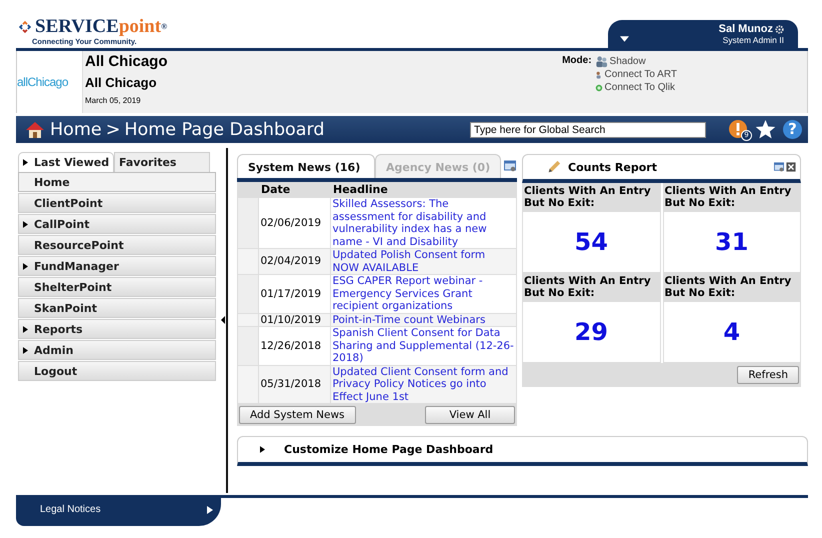  Describe the element at coordinates (423, 190) in the screenshot. I see `column-header: Headline` at that location.